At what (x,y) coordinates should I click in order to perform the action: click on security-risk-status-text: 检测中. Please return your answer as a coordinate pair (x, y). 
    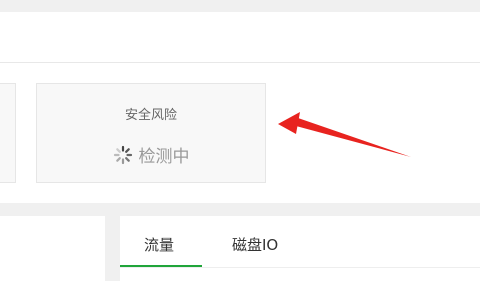
    Looking at the image, I should click on (164, 157).